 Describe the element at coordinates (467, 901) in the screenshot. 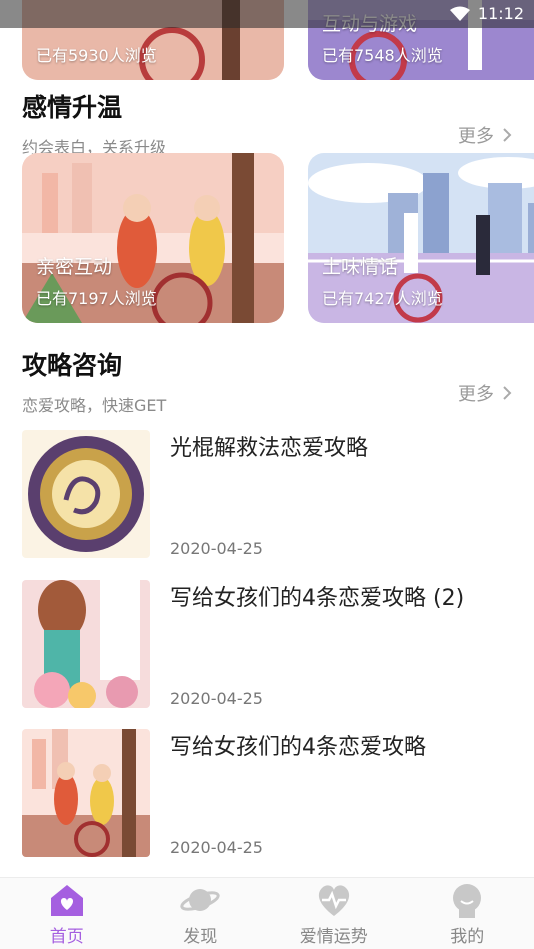

I see `profile-icon` at that location.